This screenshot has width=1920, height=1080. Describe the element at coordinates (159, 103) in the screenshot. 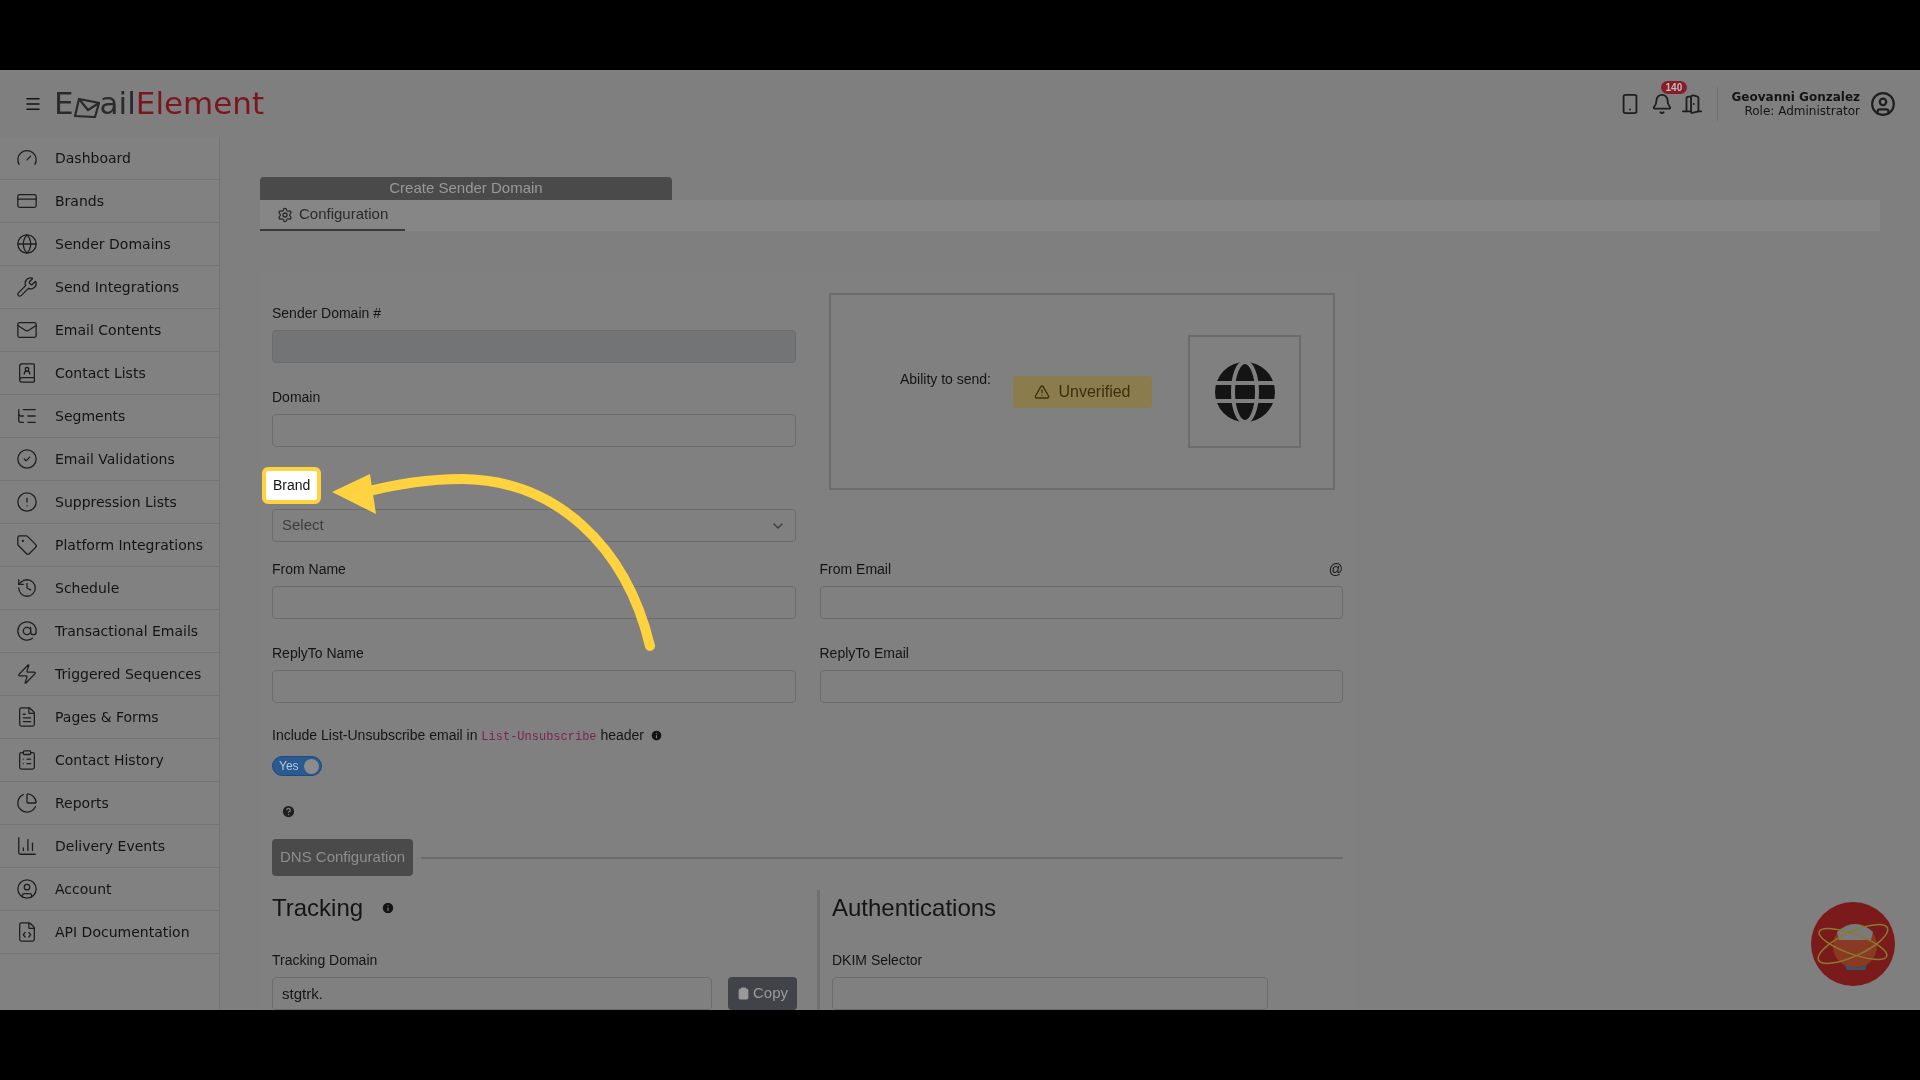

I see `logo: E ailElement` at that location.